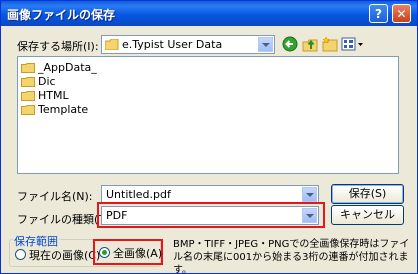 The width and height of the screenshot is (418, 274). Describe the element at coordinates (138, 194) in the screenshot. I see `file-name-value: Untitled.pdf` at that location.